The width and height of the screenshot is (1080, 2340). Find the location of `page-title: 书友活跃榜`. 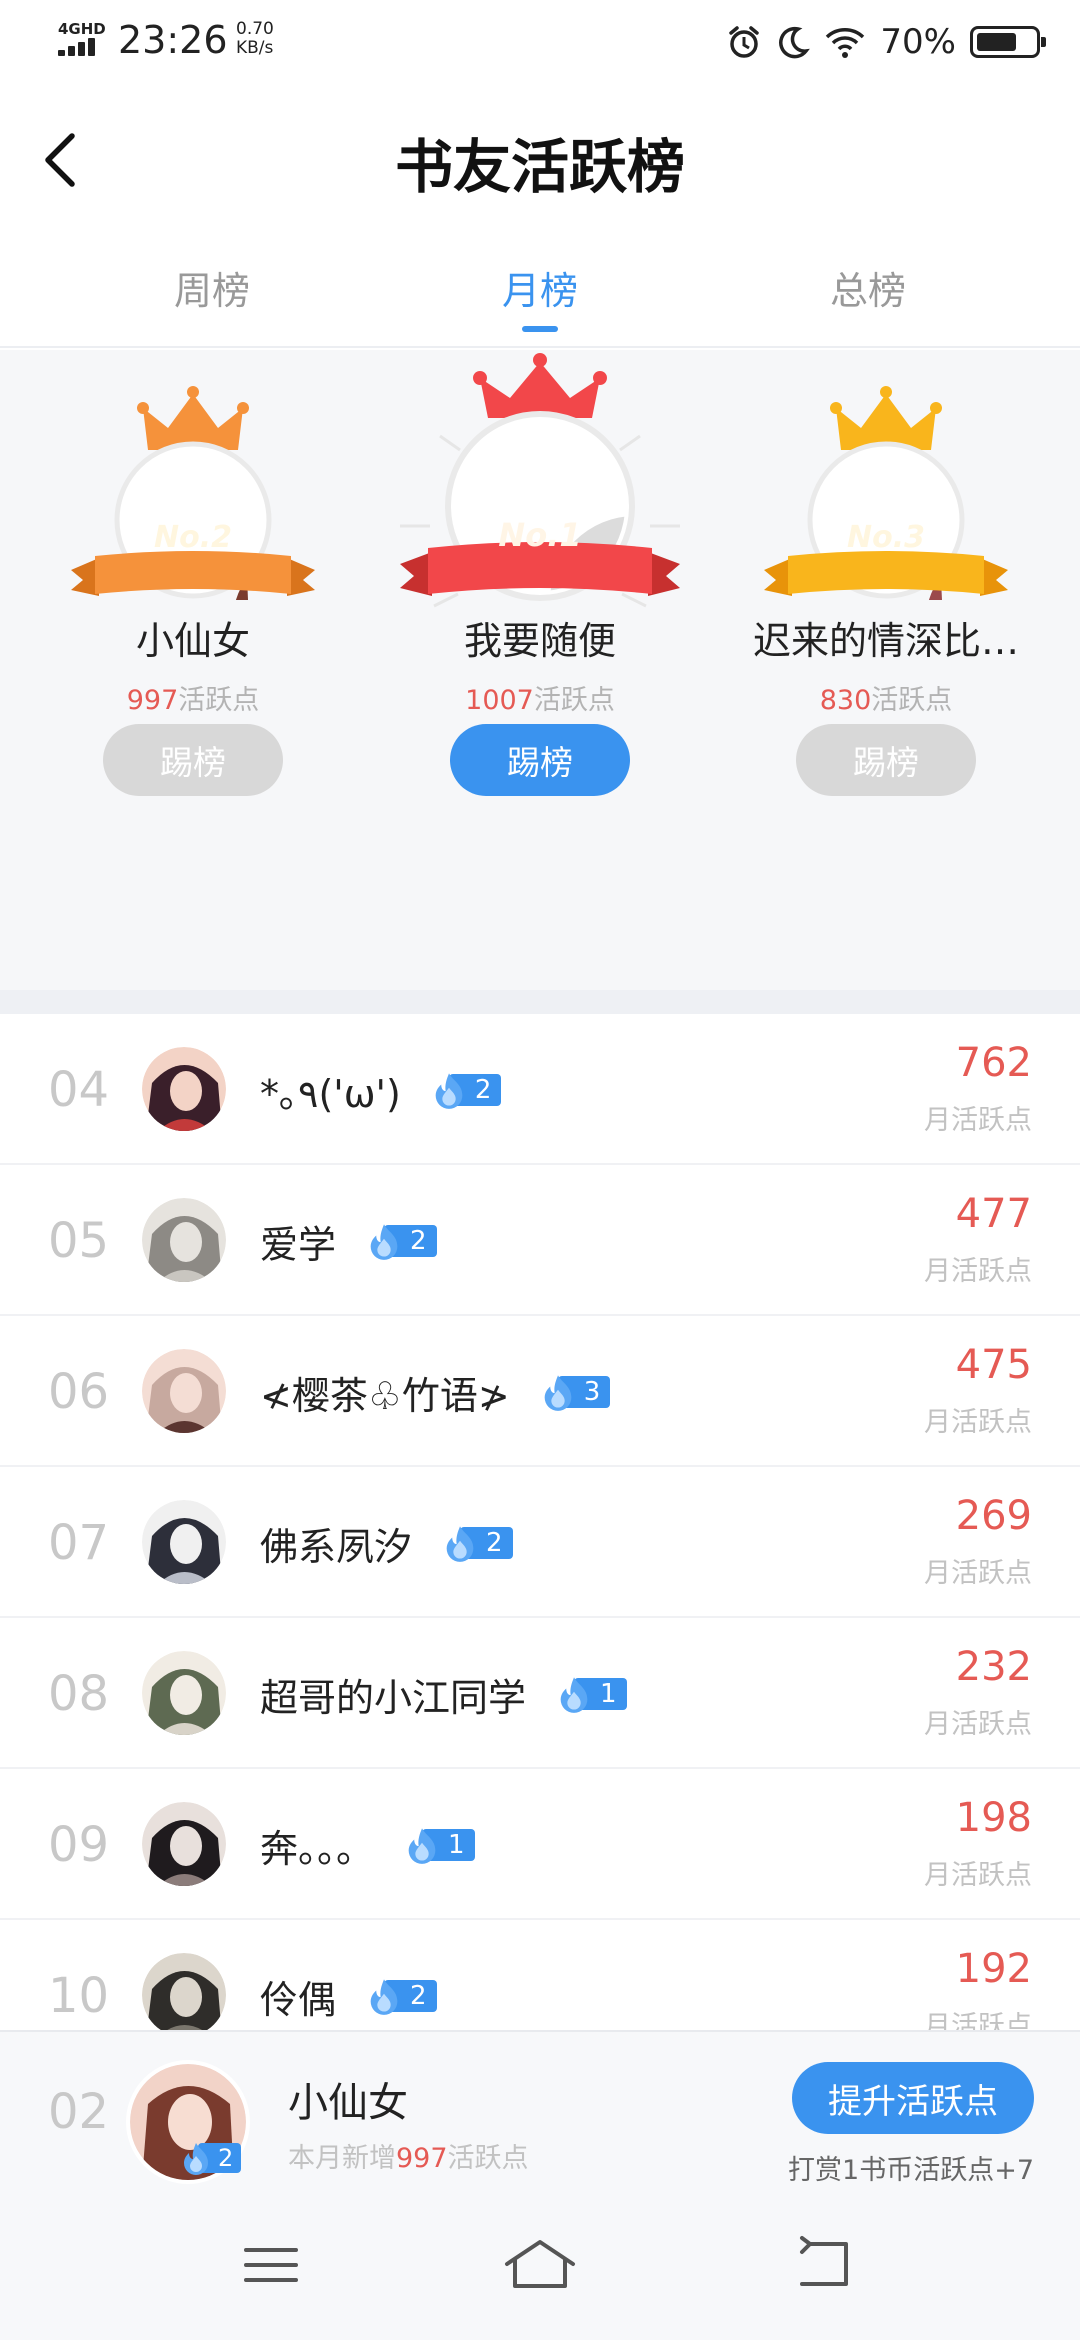

page-title: 书友活跃榜 is located at coordinates (539, 167).